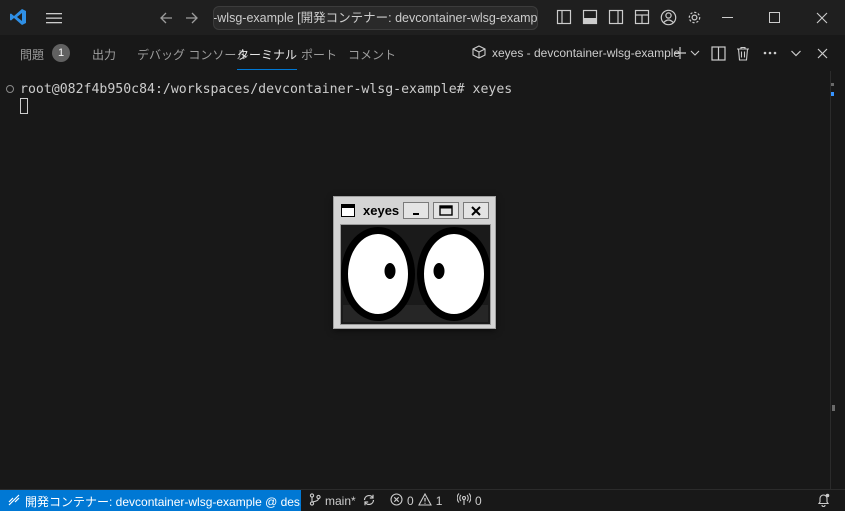 This screenshot has height=511, width=845. I want to click on warning-icon, so click(424, 500).